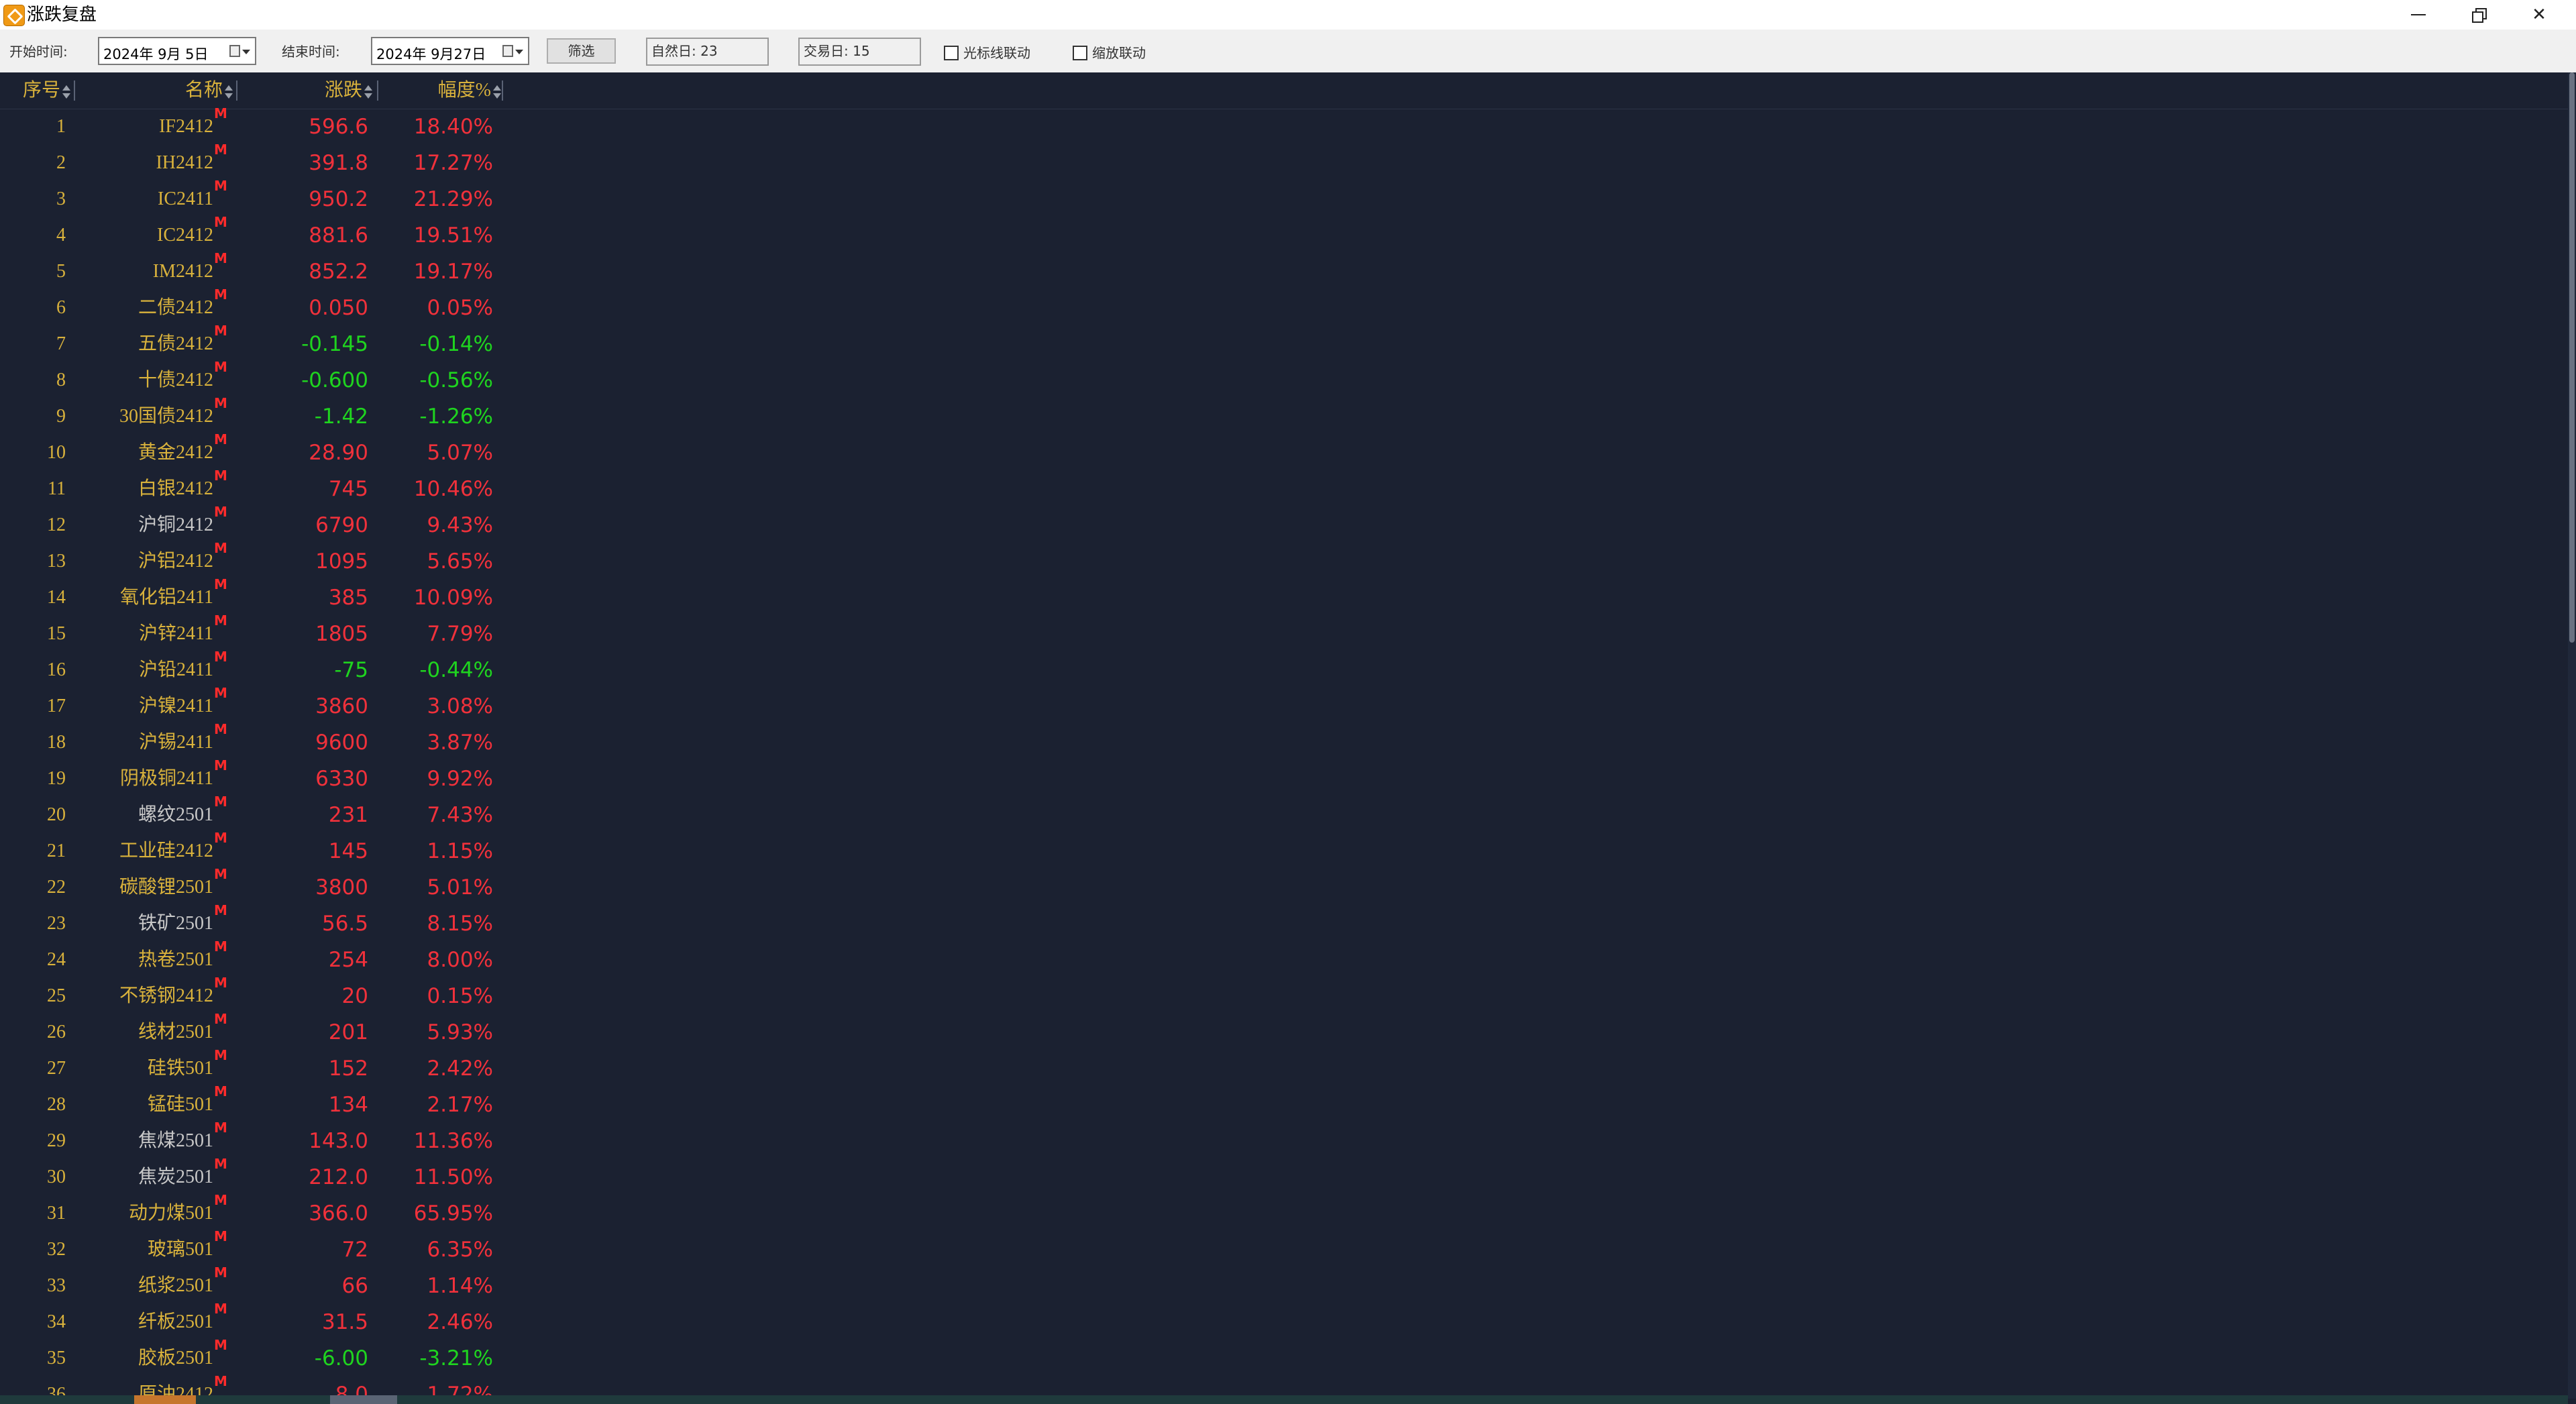 This screenshot has height=1404, width=2576. Describe the element at coordinates (150, 162) in the screenshot. I see `contract-name-cell: IH2412 M` at that location.